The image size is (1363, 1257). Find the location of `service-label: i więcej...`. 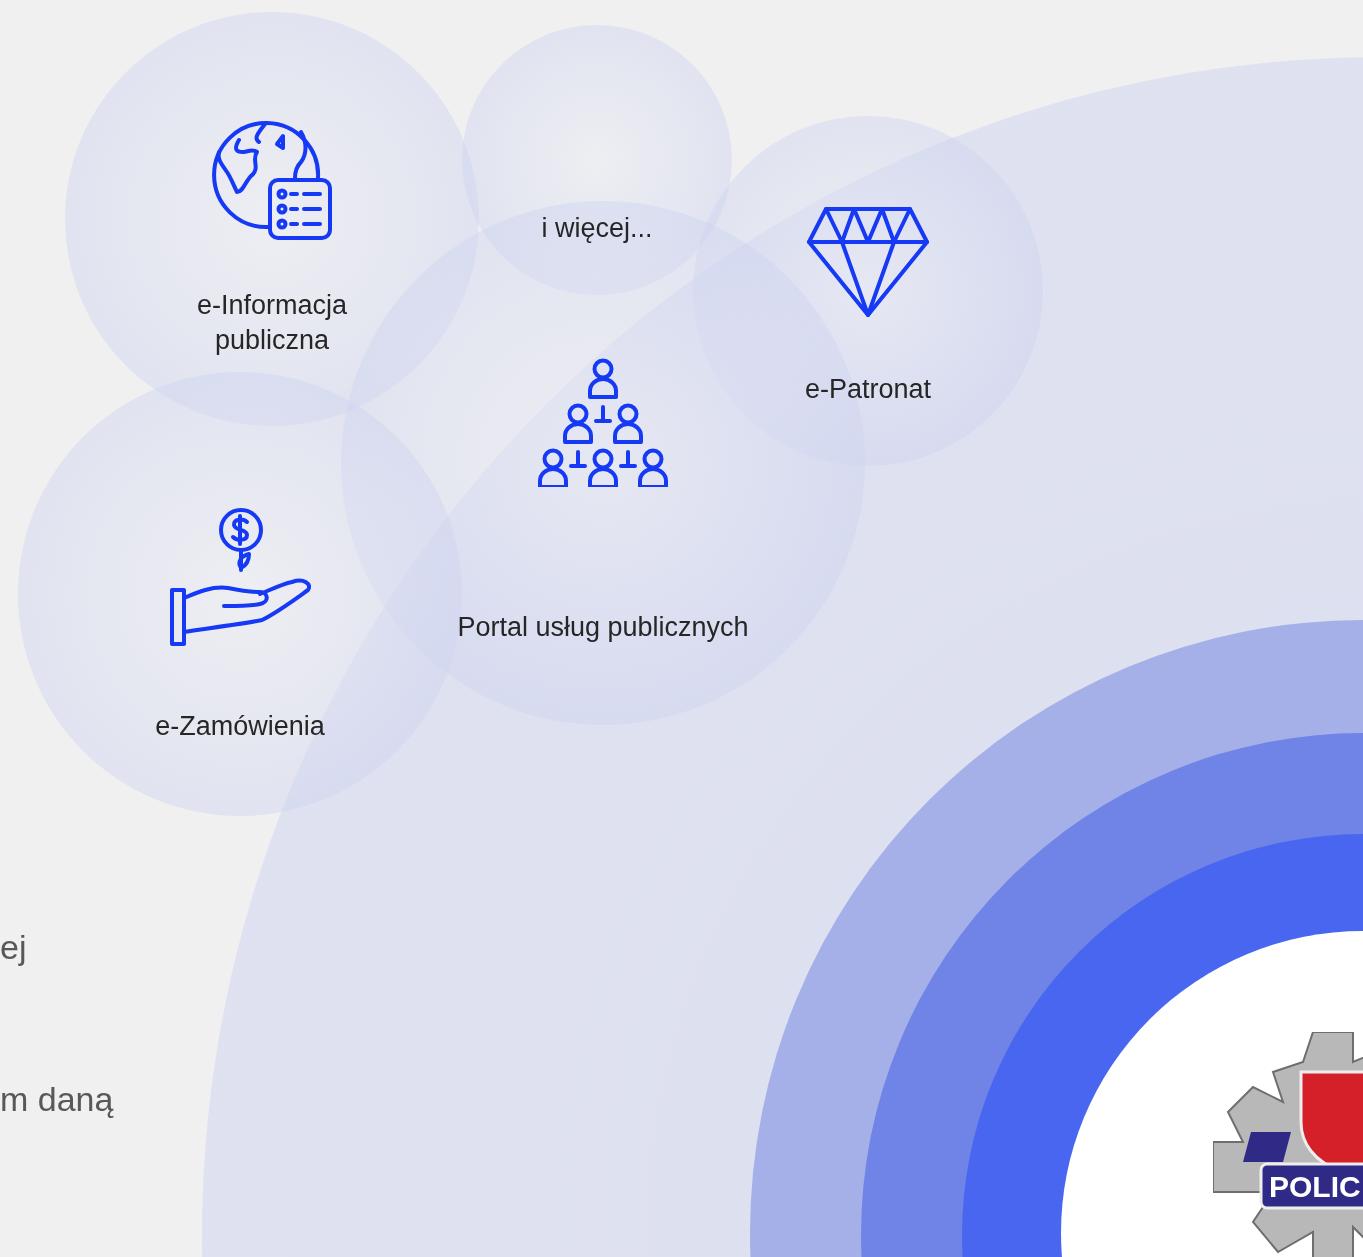

service-label: i więcej... is located at coordinates (597, 228).